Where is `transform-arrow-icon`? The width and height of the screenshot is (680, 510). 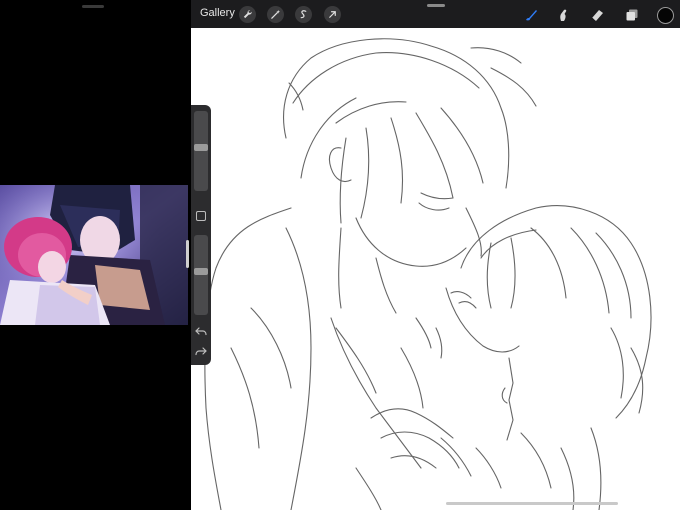 transform-arrow-icon is located at coordinates (332, 14).